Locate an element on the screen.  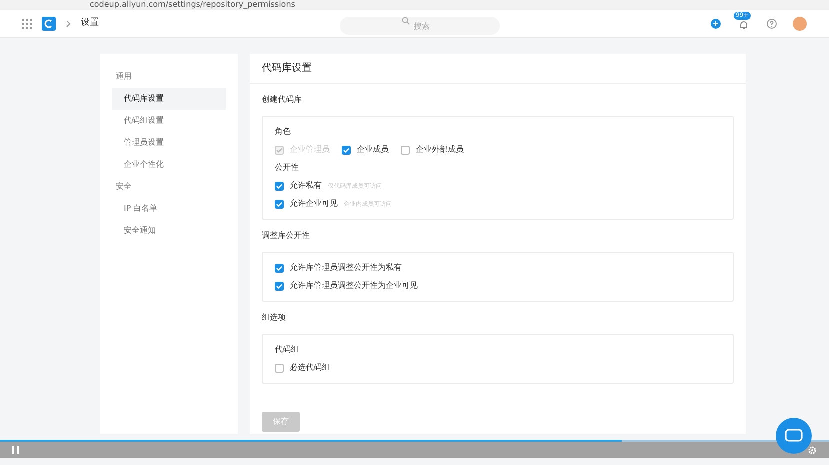
checkbox-label: 允许私有 is located at coordinates (306, 186).